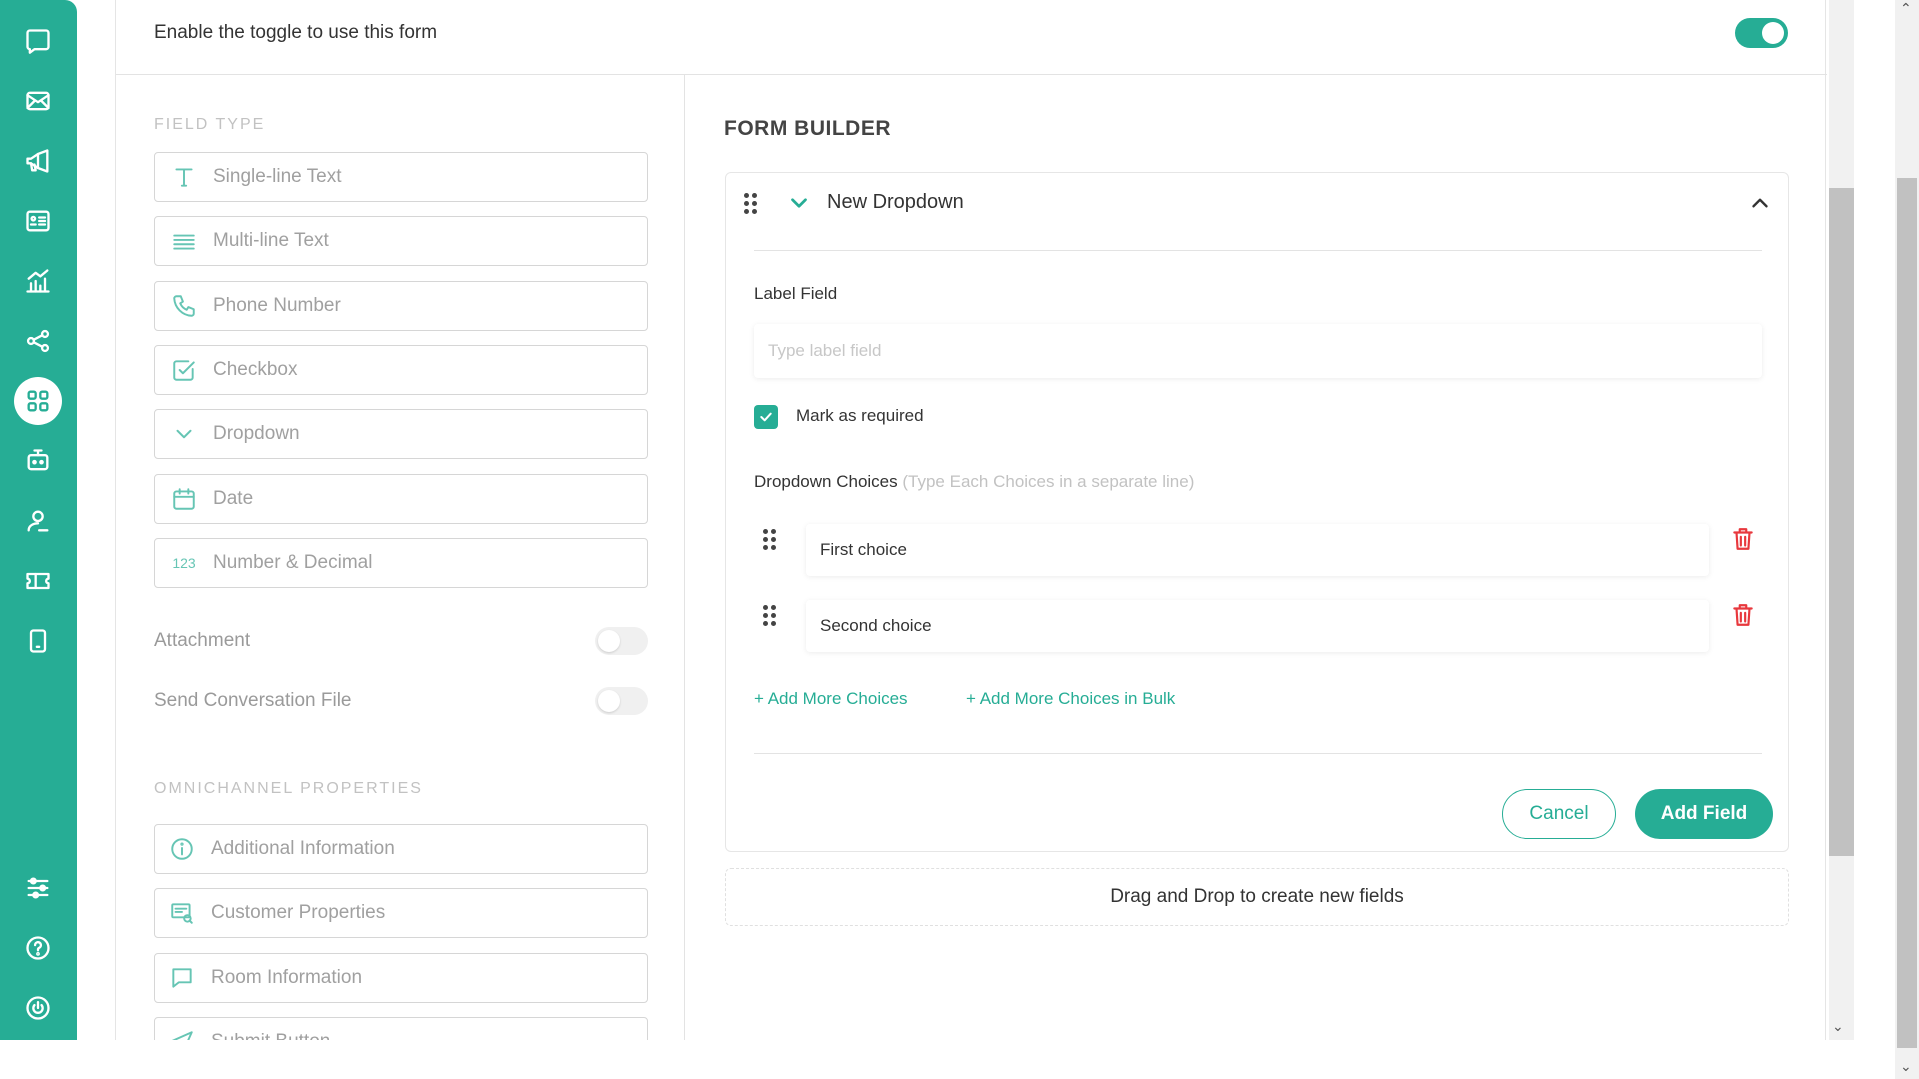 Image resolution: width=1919 pixels, height=1079 pixels. I want to click on agent-icon, so click(38, 521).